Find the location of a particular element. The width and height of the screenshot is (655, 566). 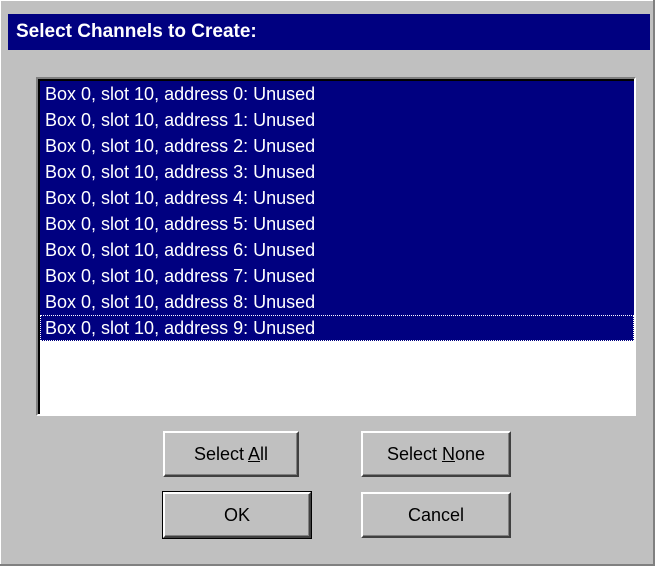

select-none-button: Select None is located at coordinates (436, 454).